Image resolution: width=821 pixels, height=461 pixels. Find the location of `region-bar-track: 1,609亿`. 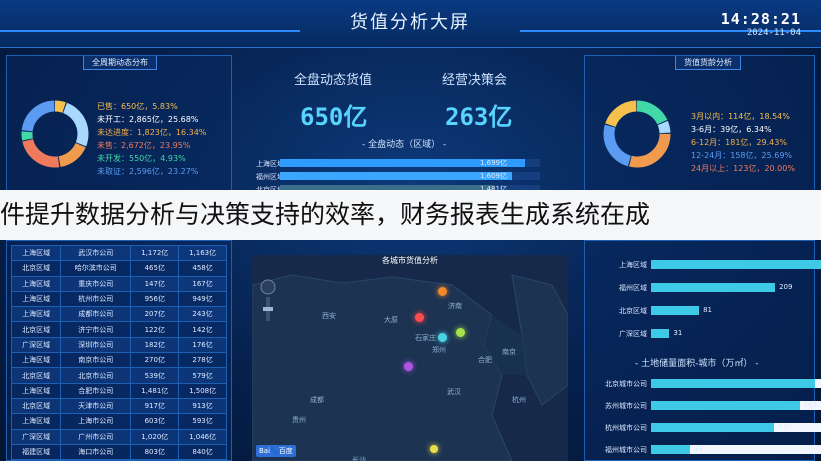

region-bar-track: 1,609亿 is located at coordinates (410, 176).